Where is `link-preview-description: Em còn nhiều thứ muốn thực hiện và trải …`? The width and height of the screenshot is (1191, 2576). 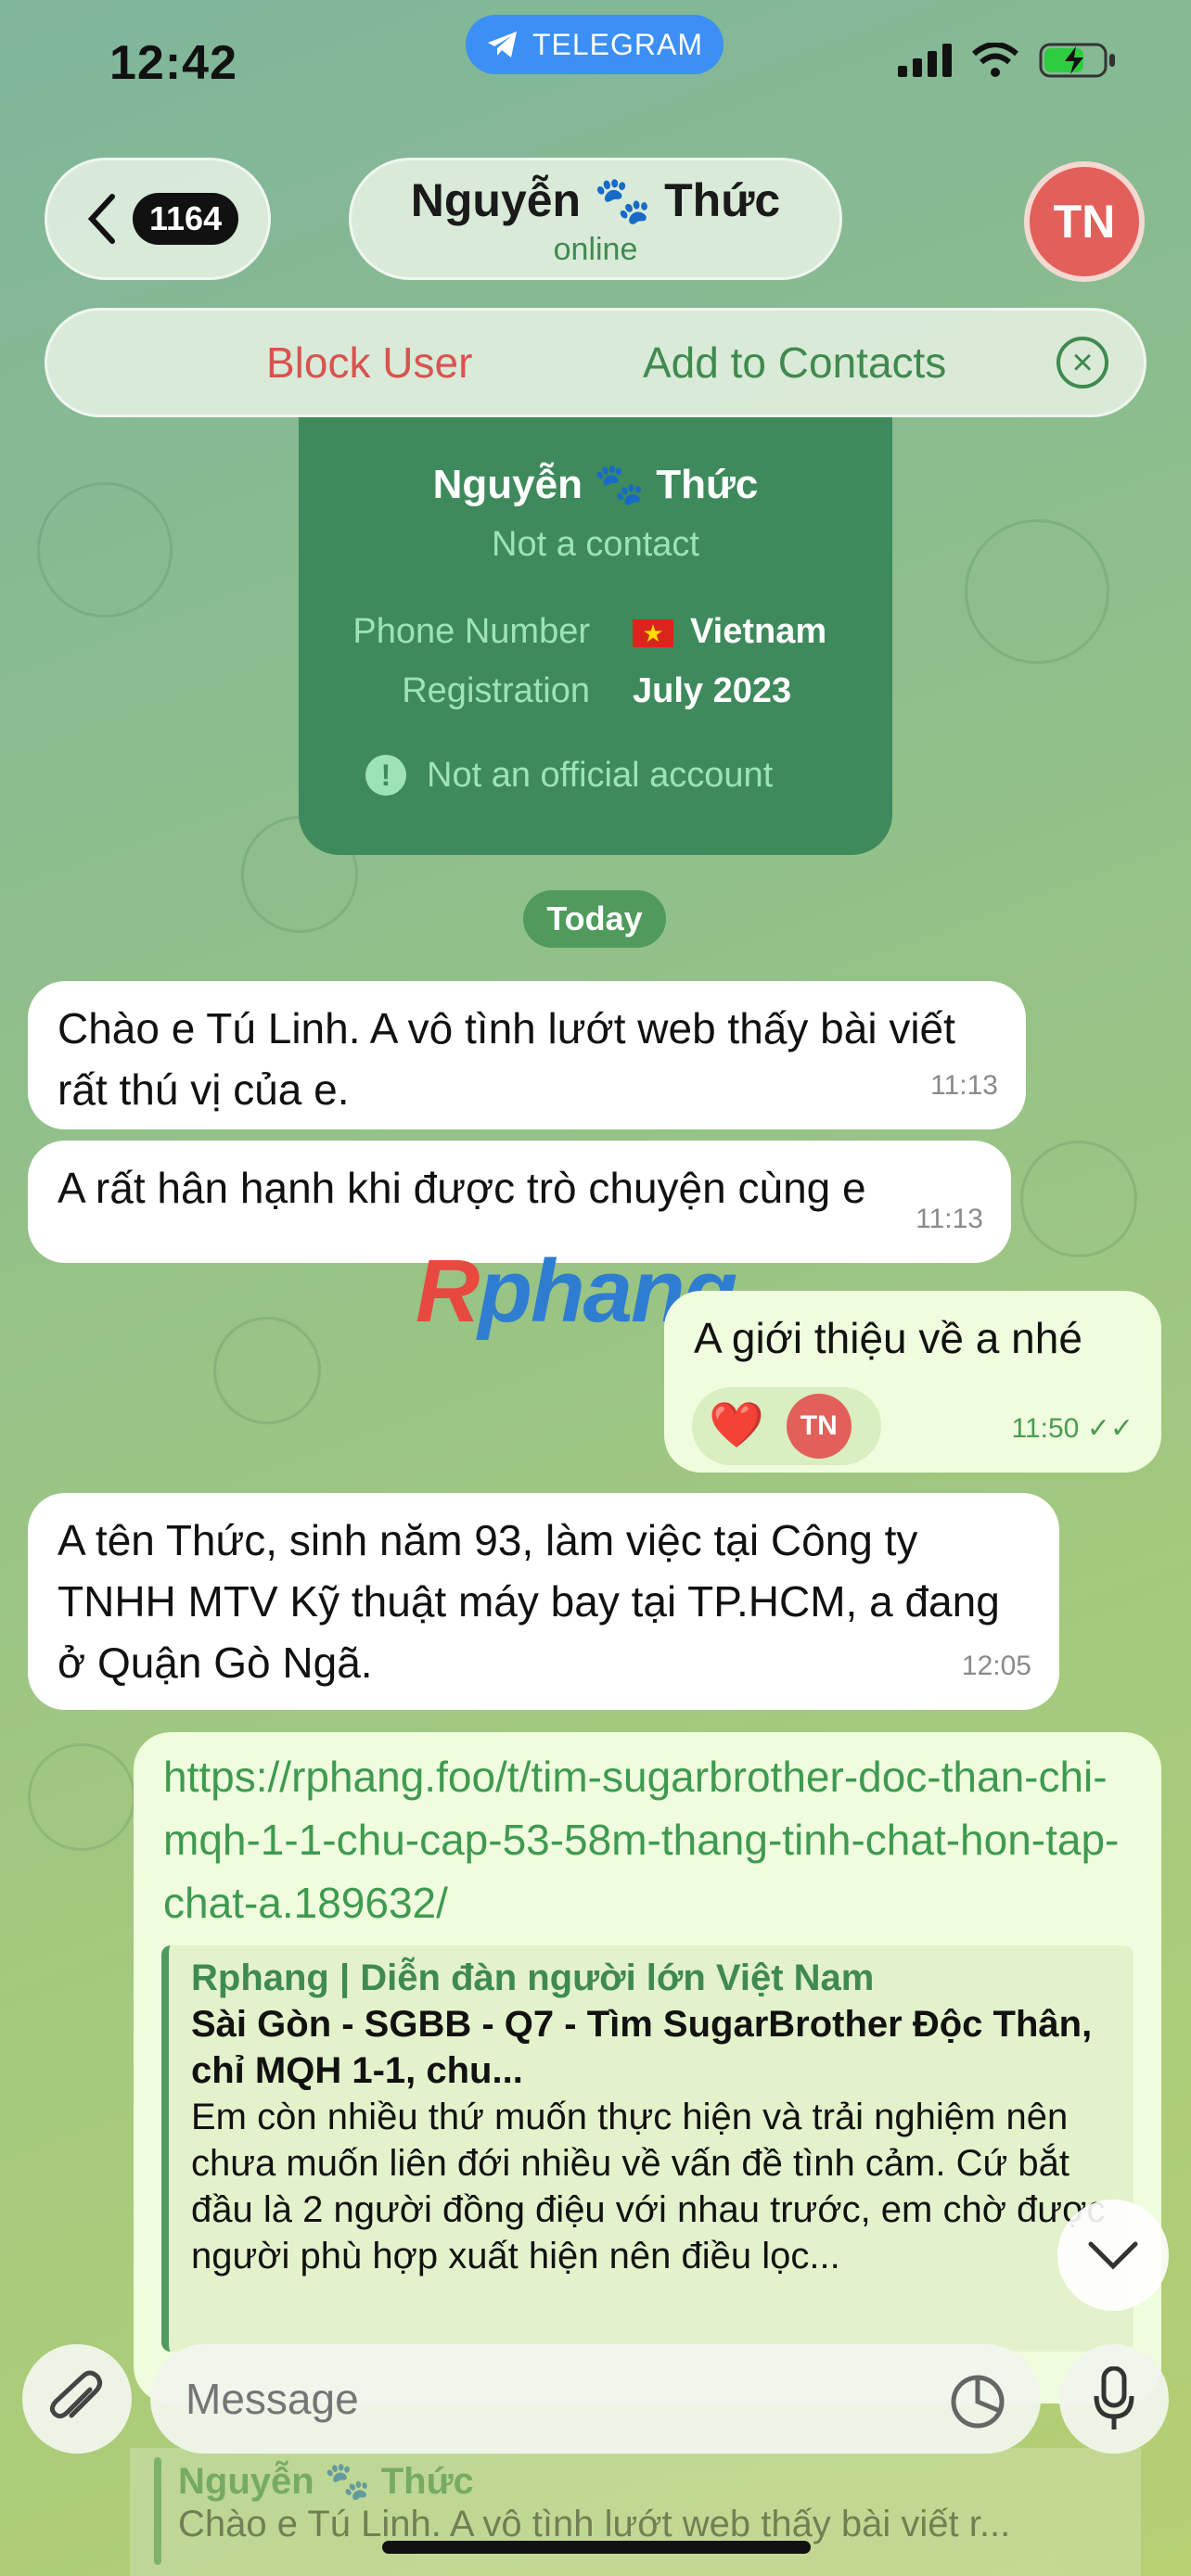 link-preview-description: Em còn nhiều thứ muốn thực hiện và trải … is located at coordinates (649, 2186).